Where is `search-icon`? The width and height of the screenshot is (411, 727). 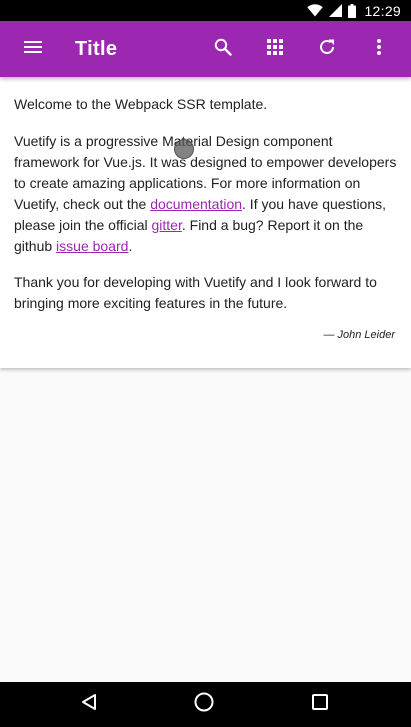
search-icon is located at coordinates (223, 49).